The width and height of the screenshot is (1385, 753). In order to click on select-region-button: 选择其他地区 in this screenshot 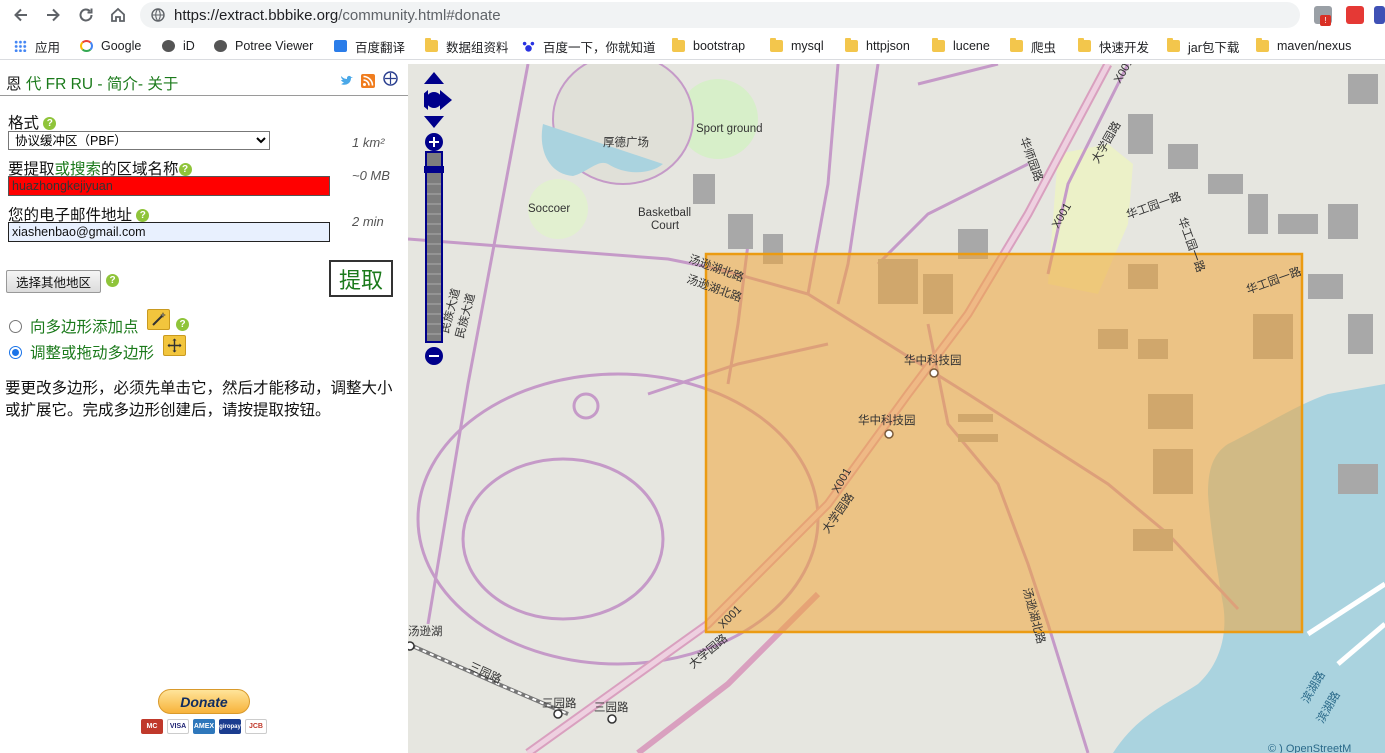, I will do `click(53, 281)`.